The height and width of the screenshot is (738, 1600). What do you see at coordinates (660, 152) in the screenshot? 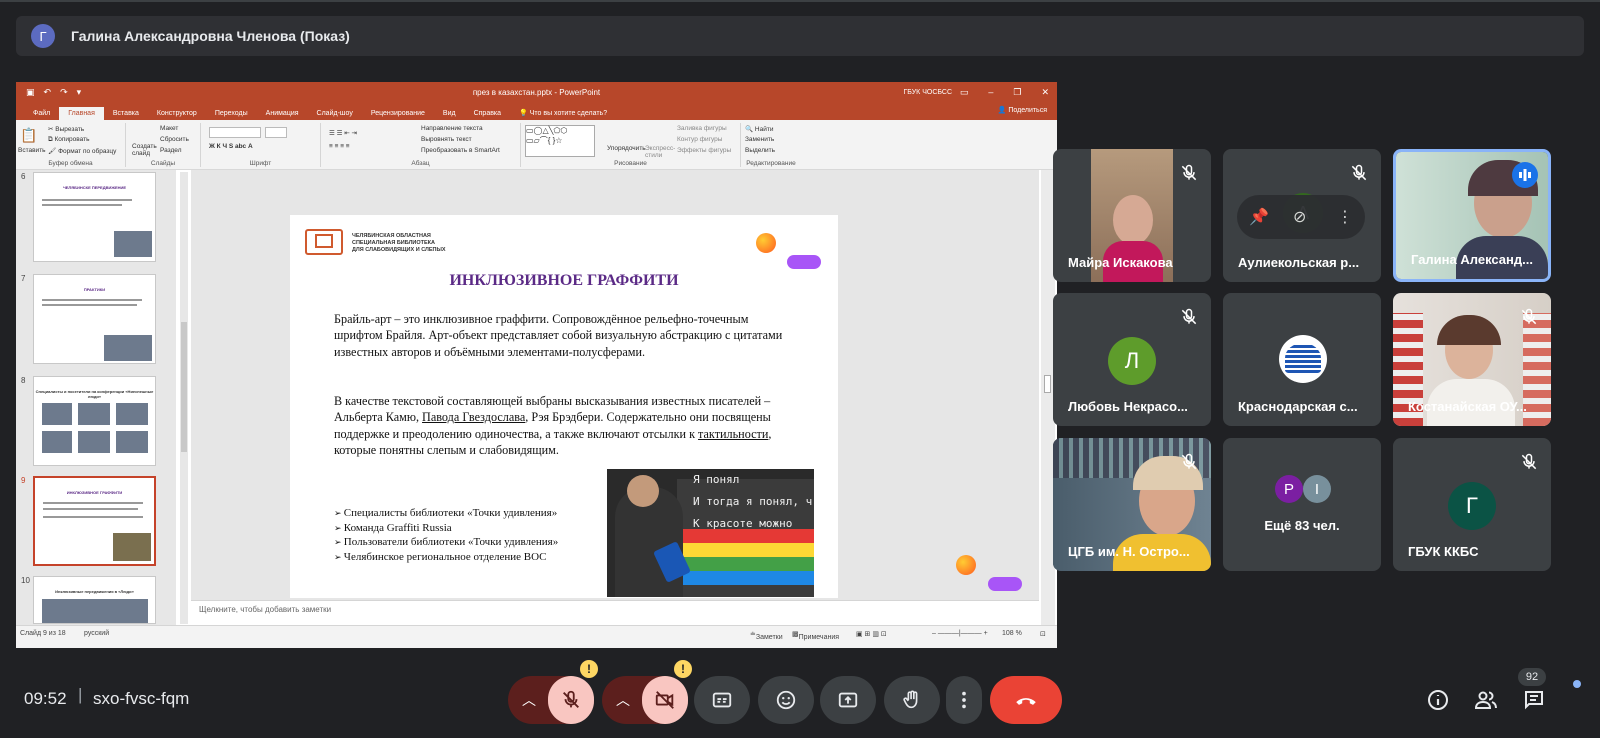
I see `quick-styles-button: Экспресс-стили` at bounding box center [660, 152].